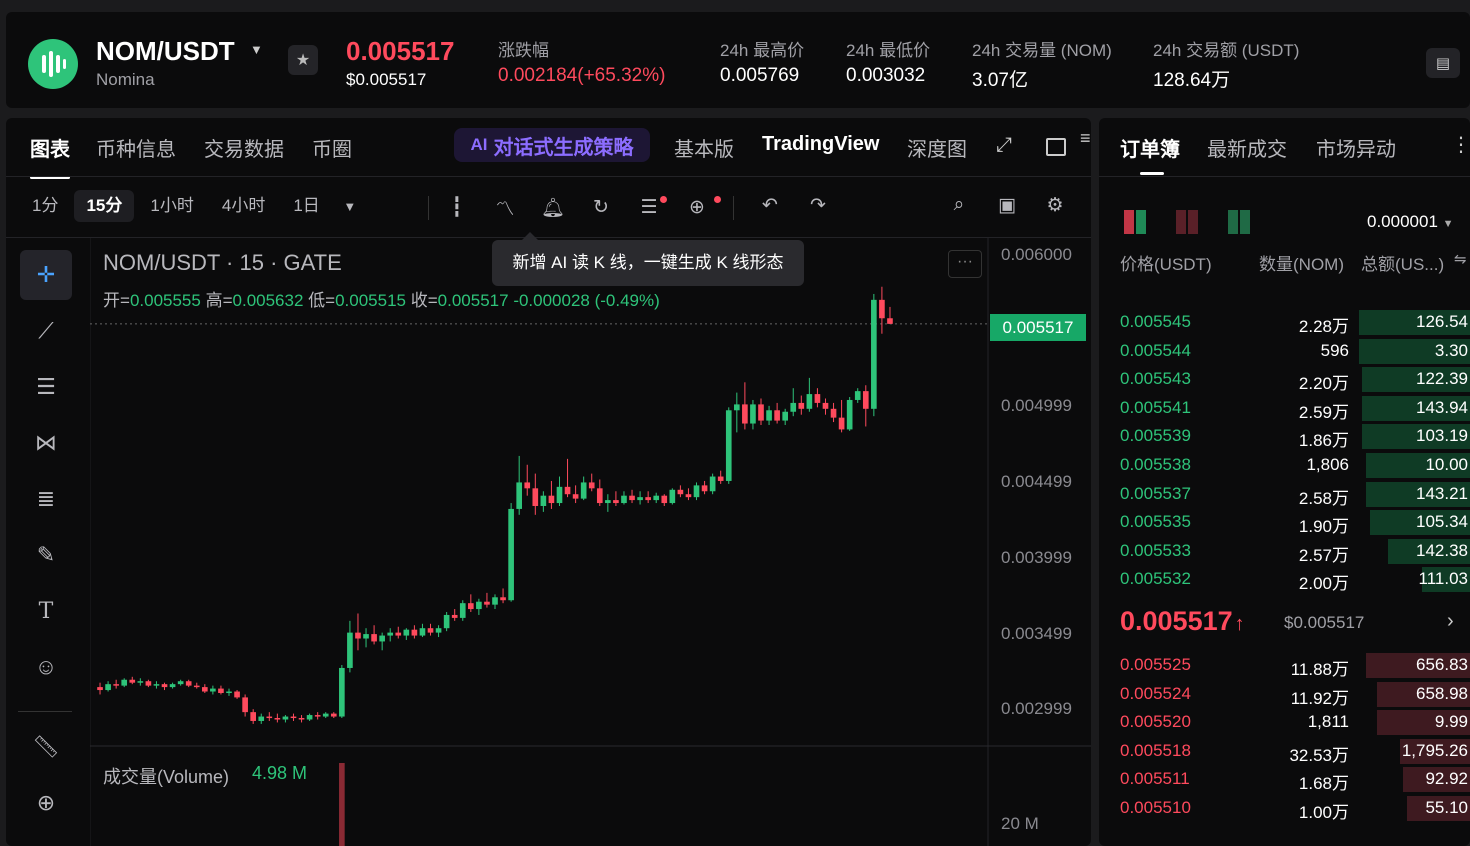 Image resolution: width=1470 pixels, height=846 pixels. I want to click on change-label: 涨跌幅, so click(523, 50).